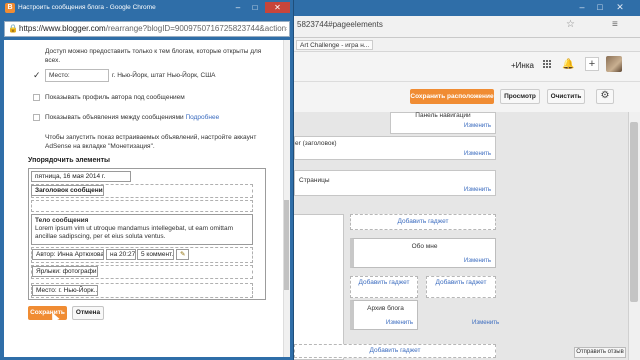  What do you see at coordinates (114, 117) in the screenshot?
I see `ads-label-text: Показывать объявления между сообщениями` at bounding box center [114, 117].